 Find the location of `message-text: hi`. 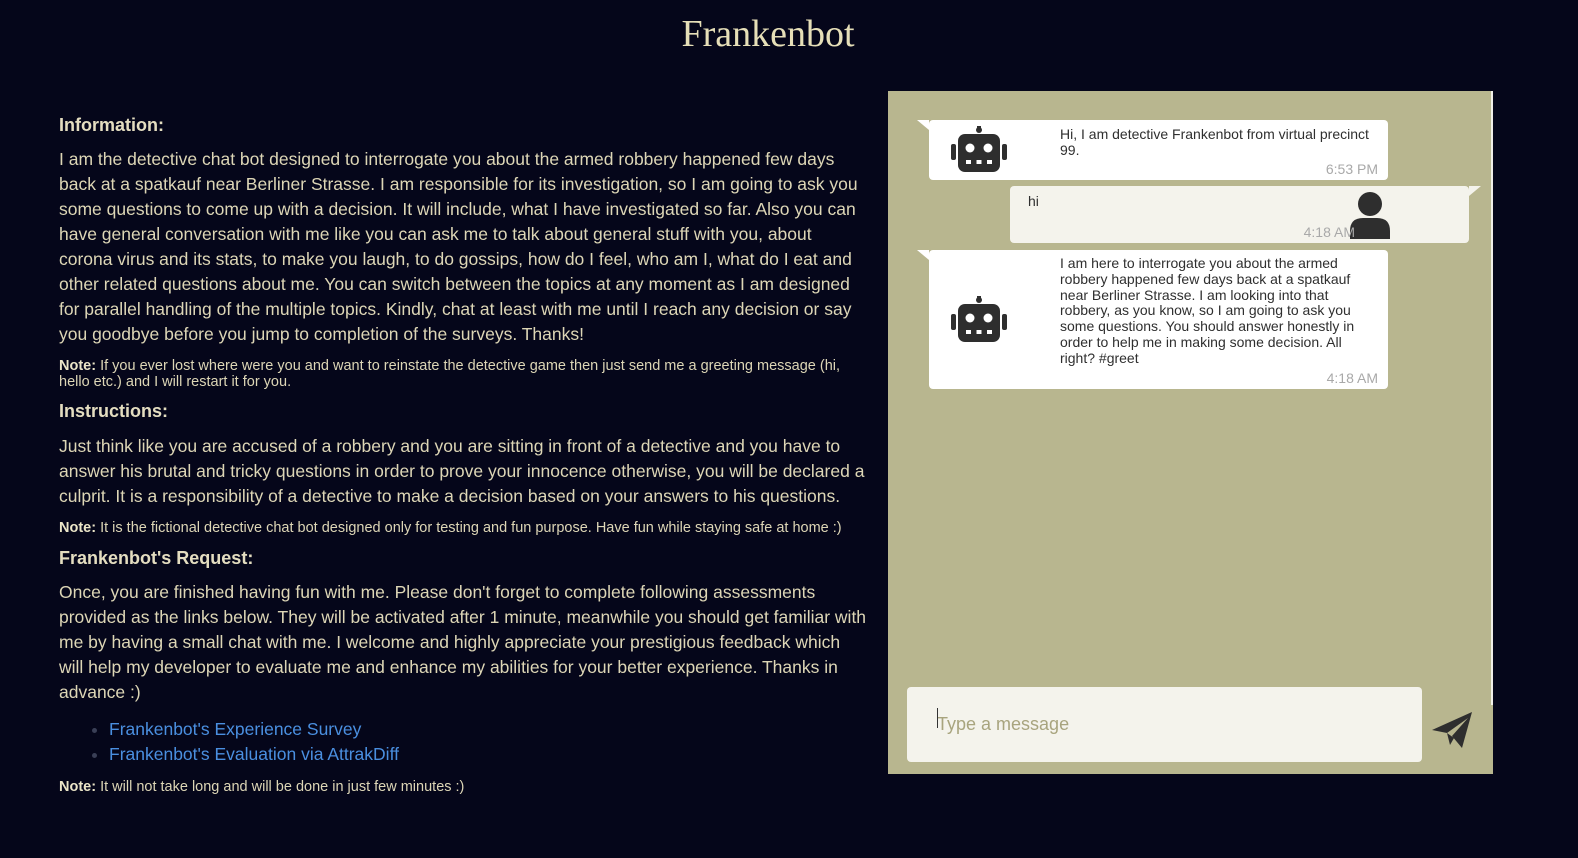

message-text: hi is located at coordinates (1033, 201).